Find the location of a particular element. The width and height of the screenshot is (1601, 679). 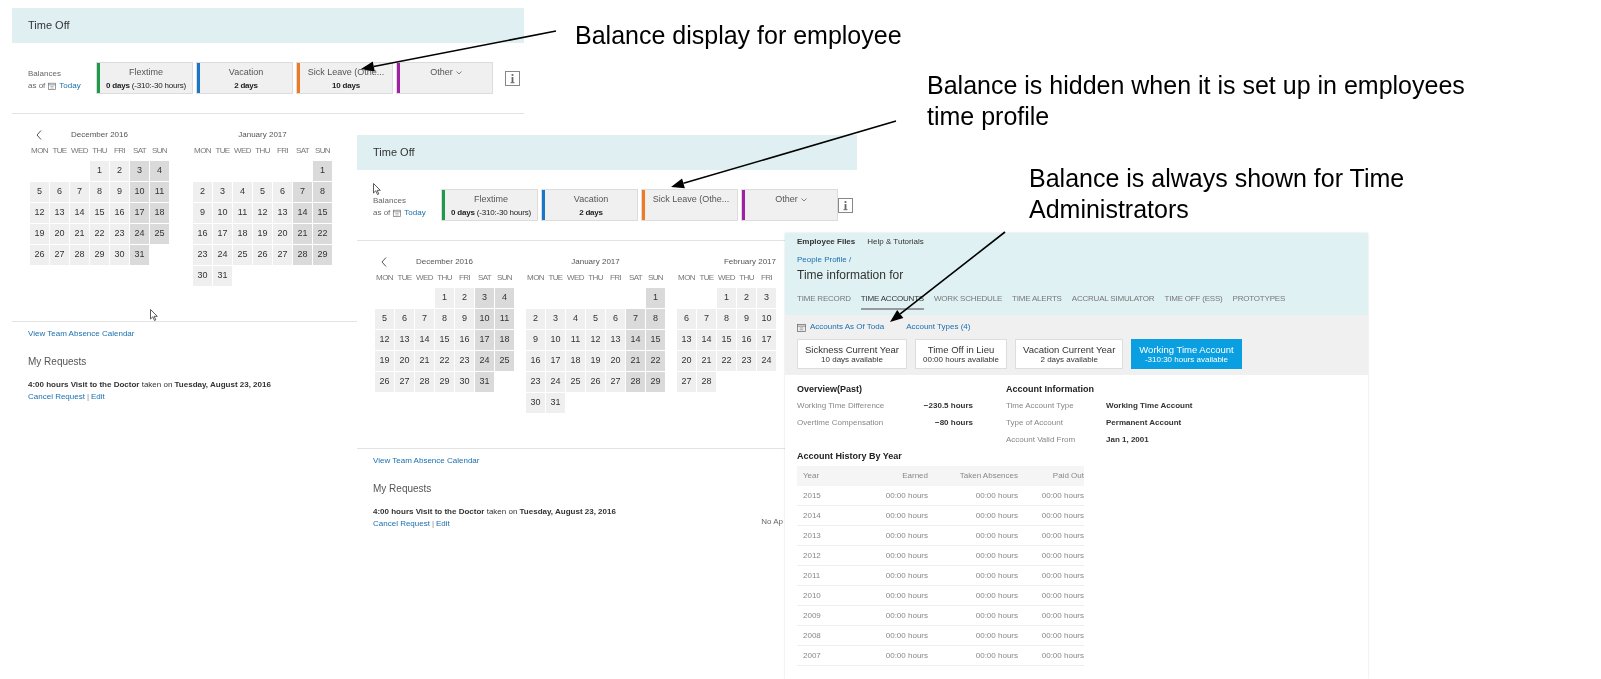

today-link: Today is located at coordinates (415, 213).